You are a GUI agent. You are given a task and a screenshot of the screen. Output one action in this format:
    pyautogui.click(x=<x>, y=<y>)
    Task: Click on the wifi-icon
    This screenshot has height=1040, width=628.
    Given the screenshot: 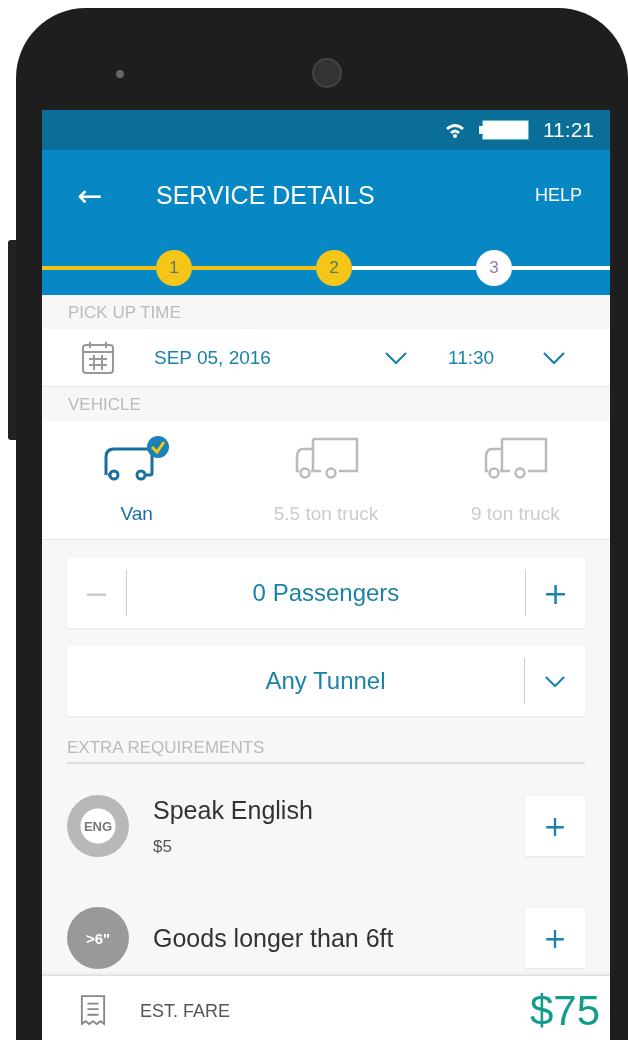 What is the action you would take?
    pyautogui.click(x=455, y=130)
    